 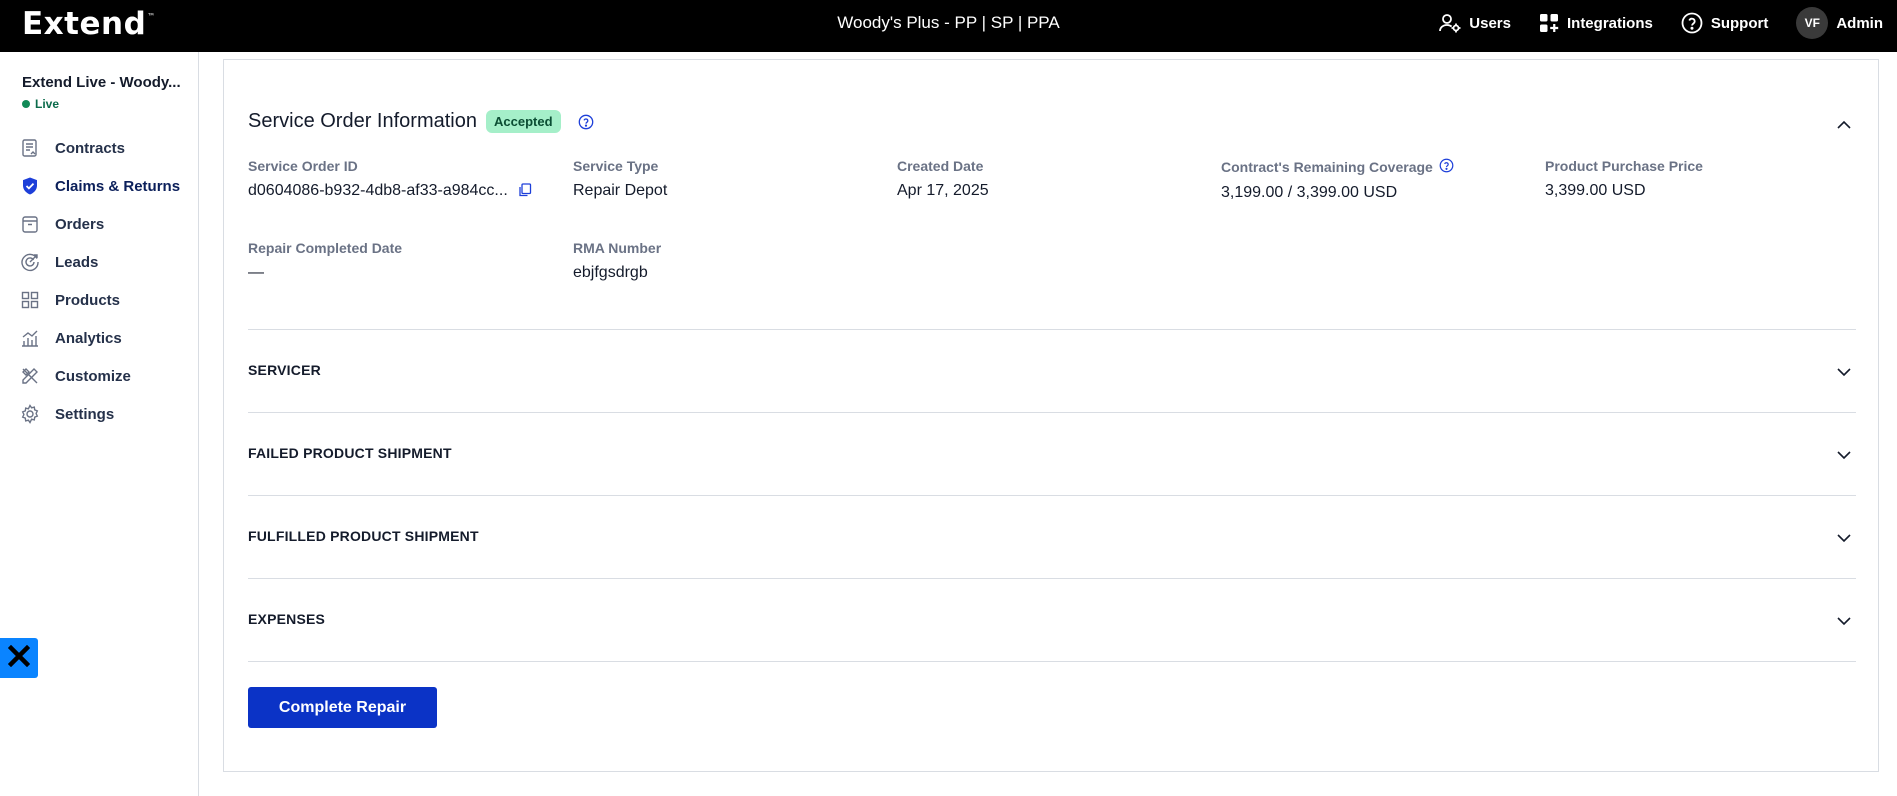 What do you see at coordinates (1052, 536) in the screenshot?
I see `section-fulfilled-product-shipment: FULFILLED PRODUCT SHIPMENT` at bounding box center [1052, 536].